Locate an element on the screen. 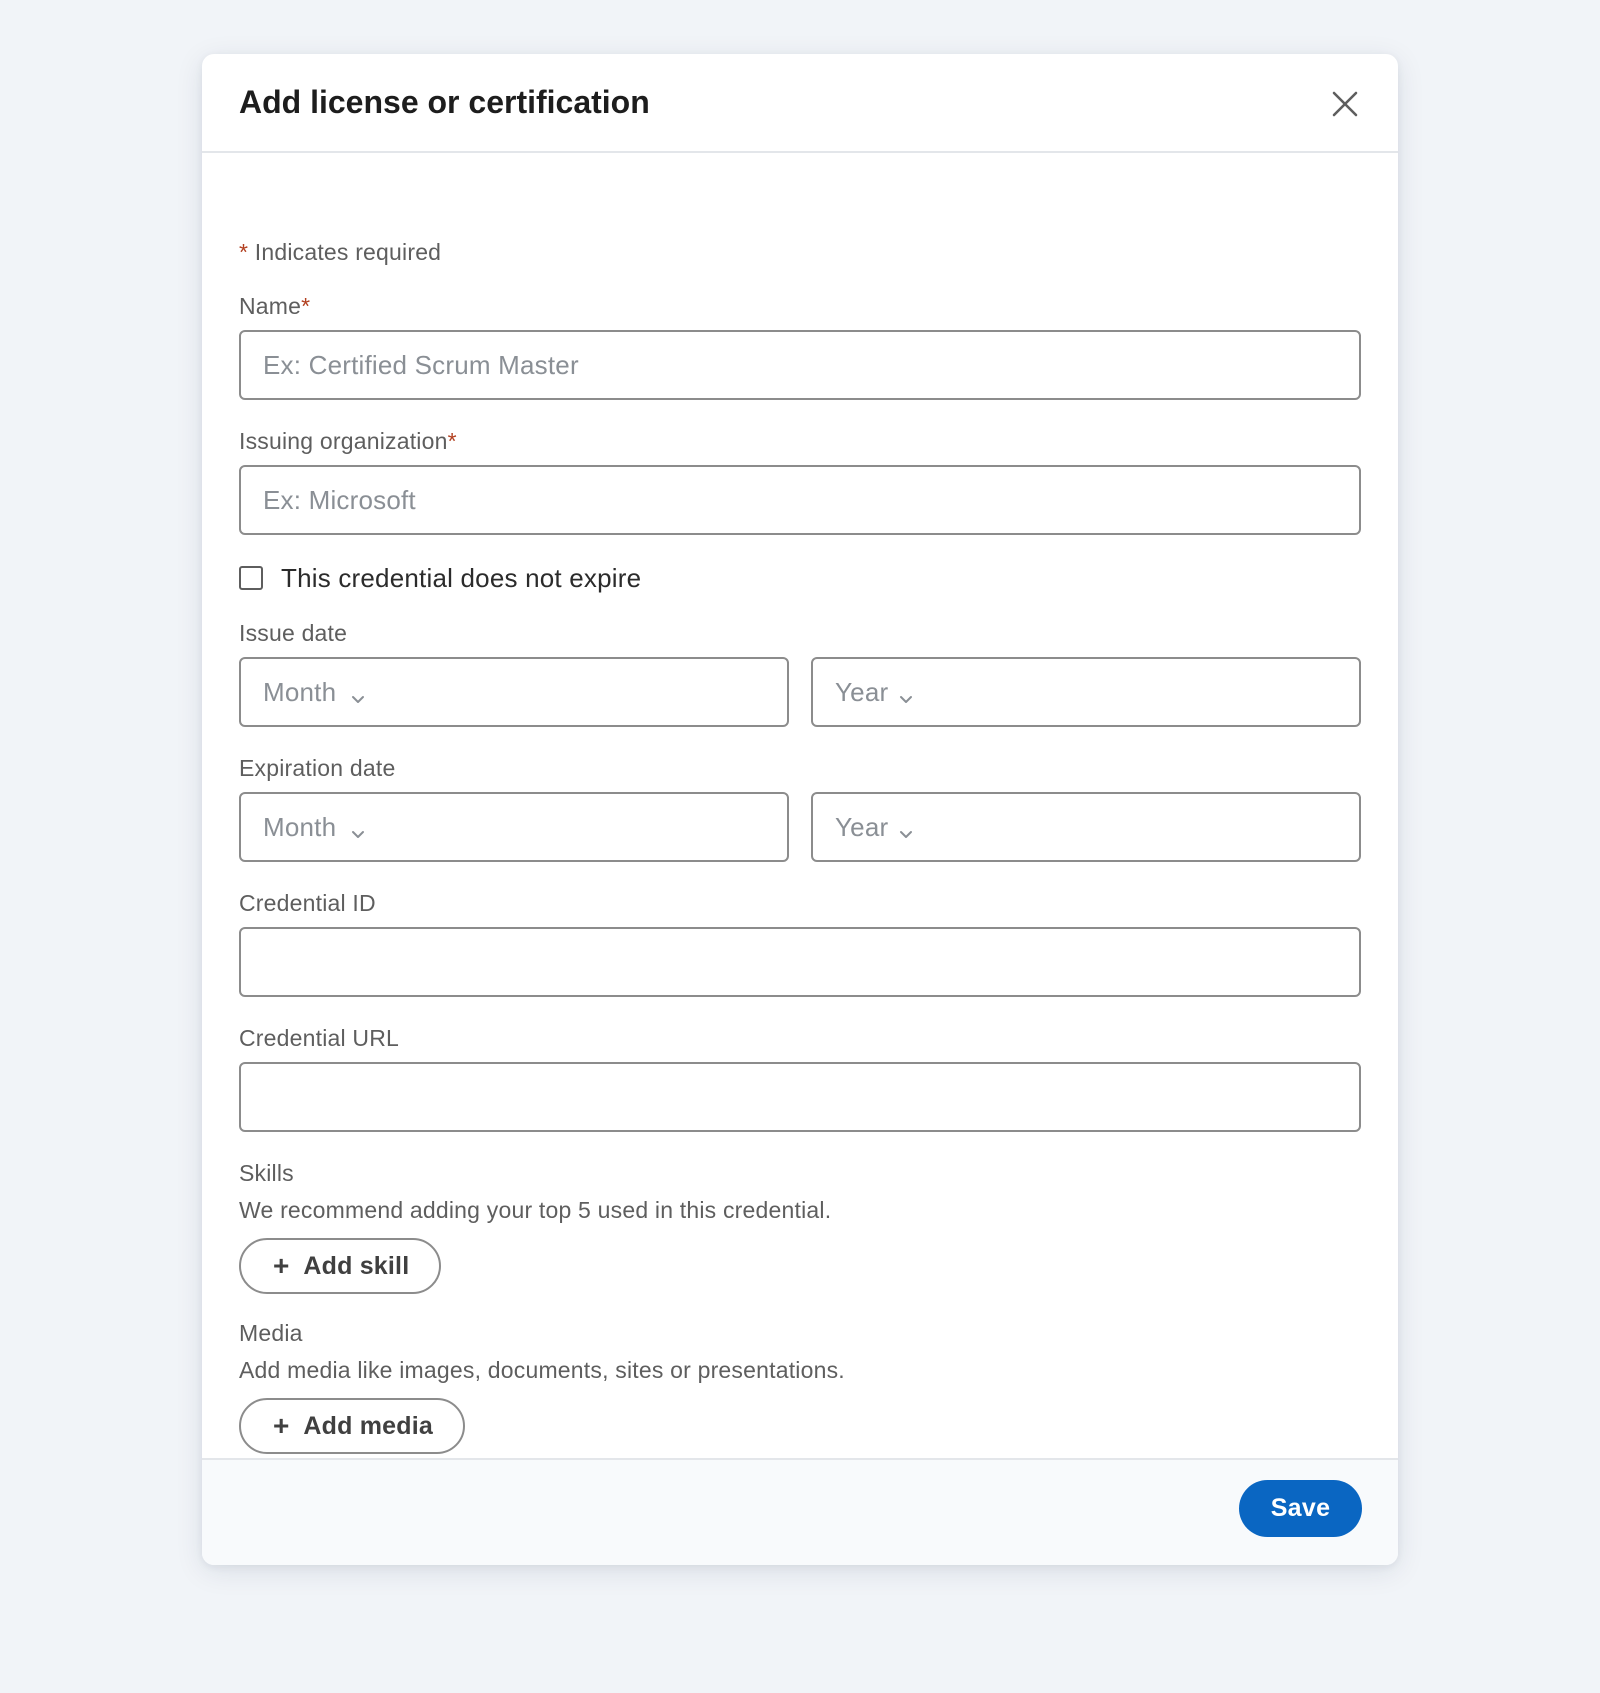 The image size is (1600, 1693). close-icon is located at coordinates (1345, 104).